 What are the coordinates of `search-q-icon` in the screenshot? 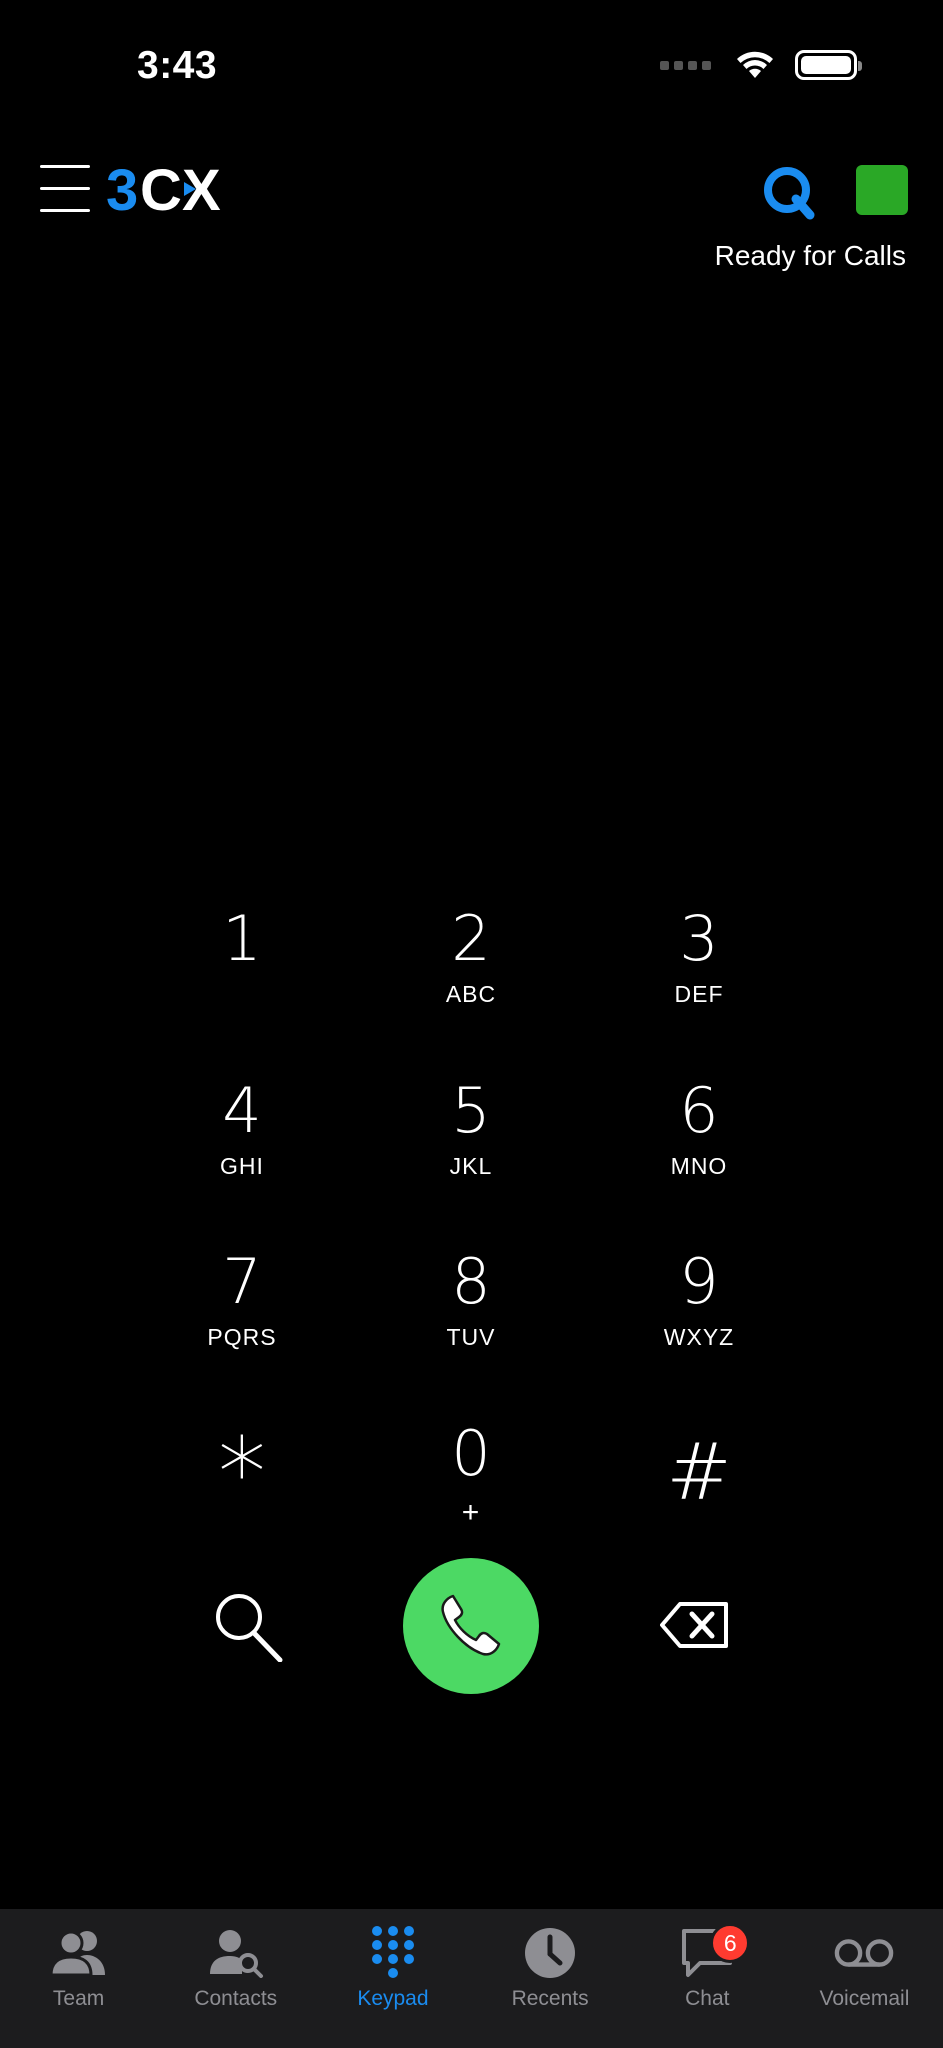 It's located at (789, 192).